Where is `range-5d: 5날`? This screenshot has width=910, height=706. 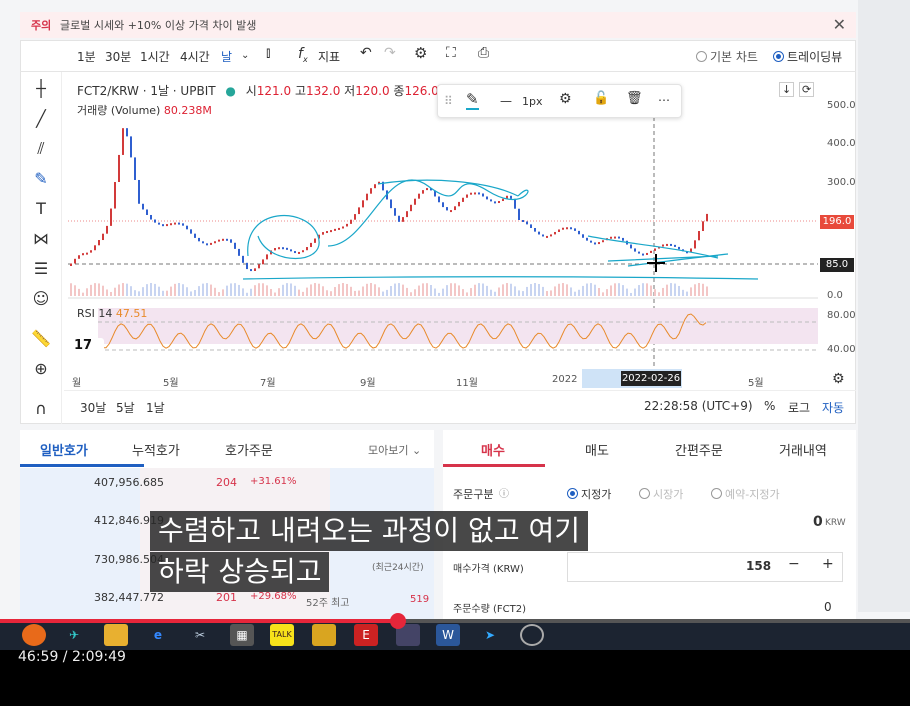 range-5d: 5날 is located at coordinates (125, 407).